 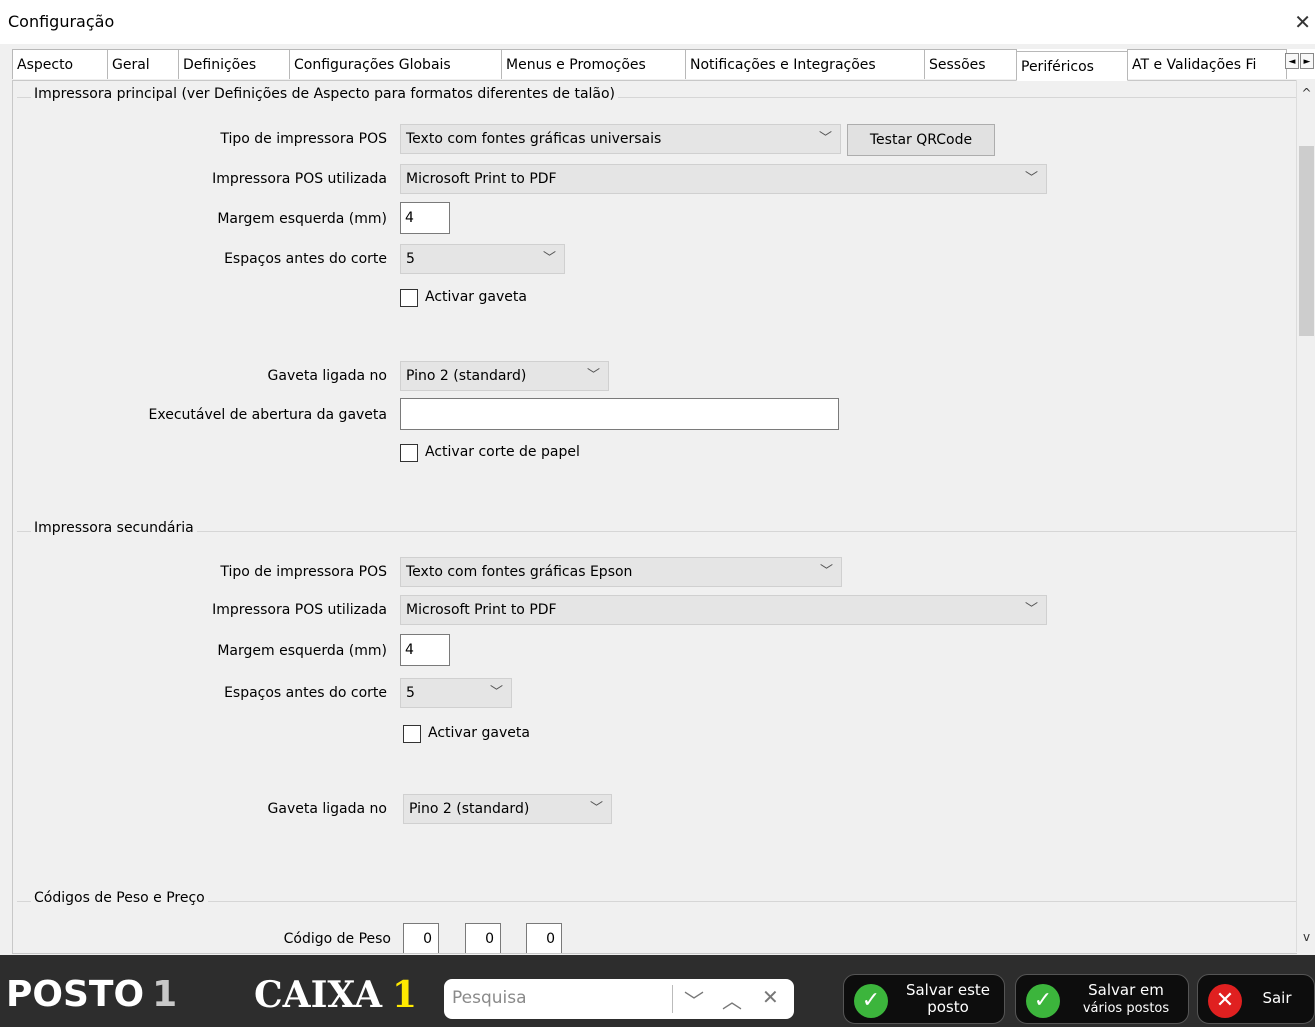 What do you see at coordinates (1292, 61) in the screenshot?
I see `tab-scroll-left-icon: ◄` at bounding box center [1292, 61].